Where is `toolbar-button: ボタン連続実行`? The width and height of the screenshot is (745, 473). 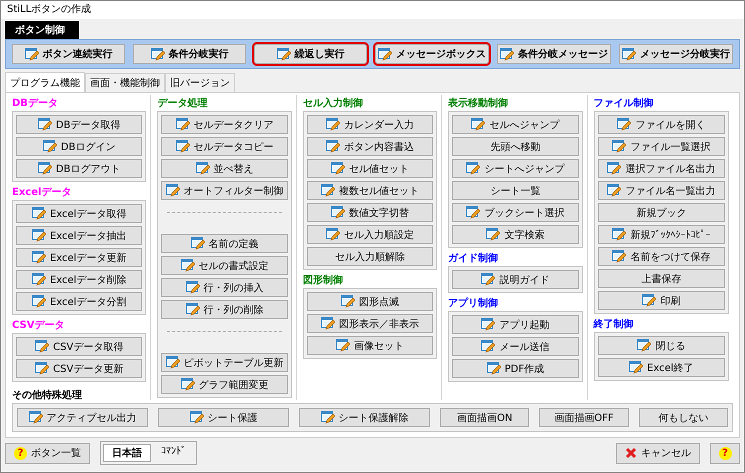
toolbar-button: ボタン連続実行 is located at coordinates (68, 54).